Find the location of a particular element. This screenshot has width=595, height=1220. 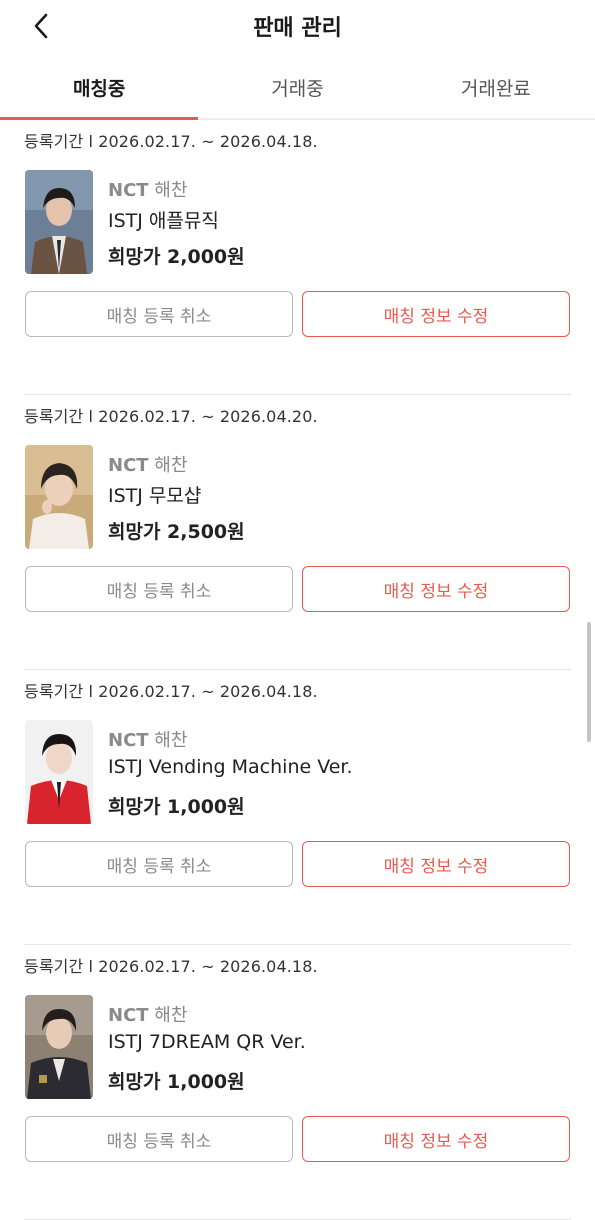

tab-bar: 매칭중 거래중 거래완료 is located at coordinates (297, 90).